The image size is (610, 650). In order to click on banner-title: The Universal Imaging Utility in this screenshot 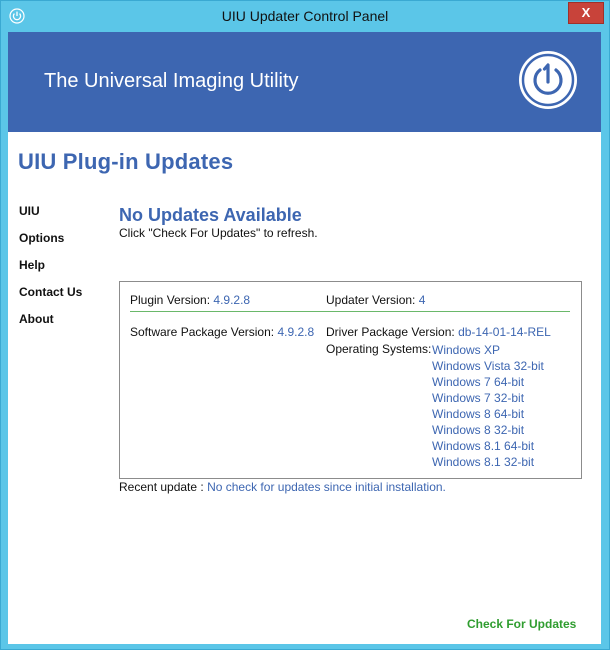, I will do `click(171, 81)`.